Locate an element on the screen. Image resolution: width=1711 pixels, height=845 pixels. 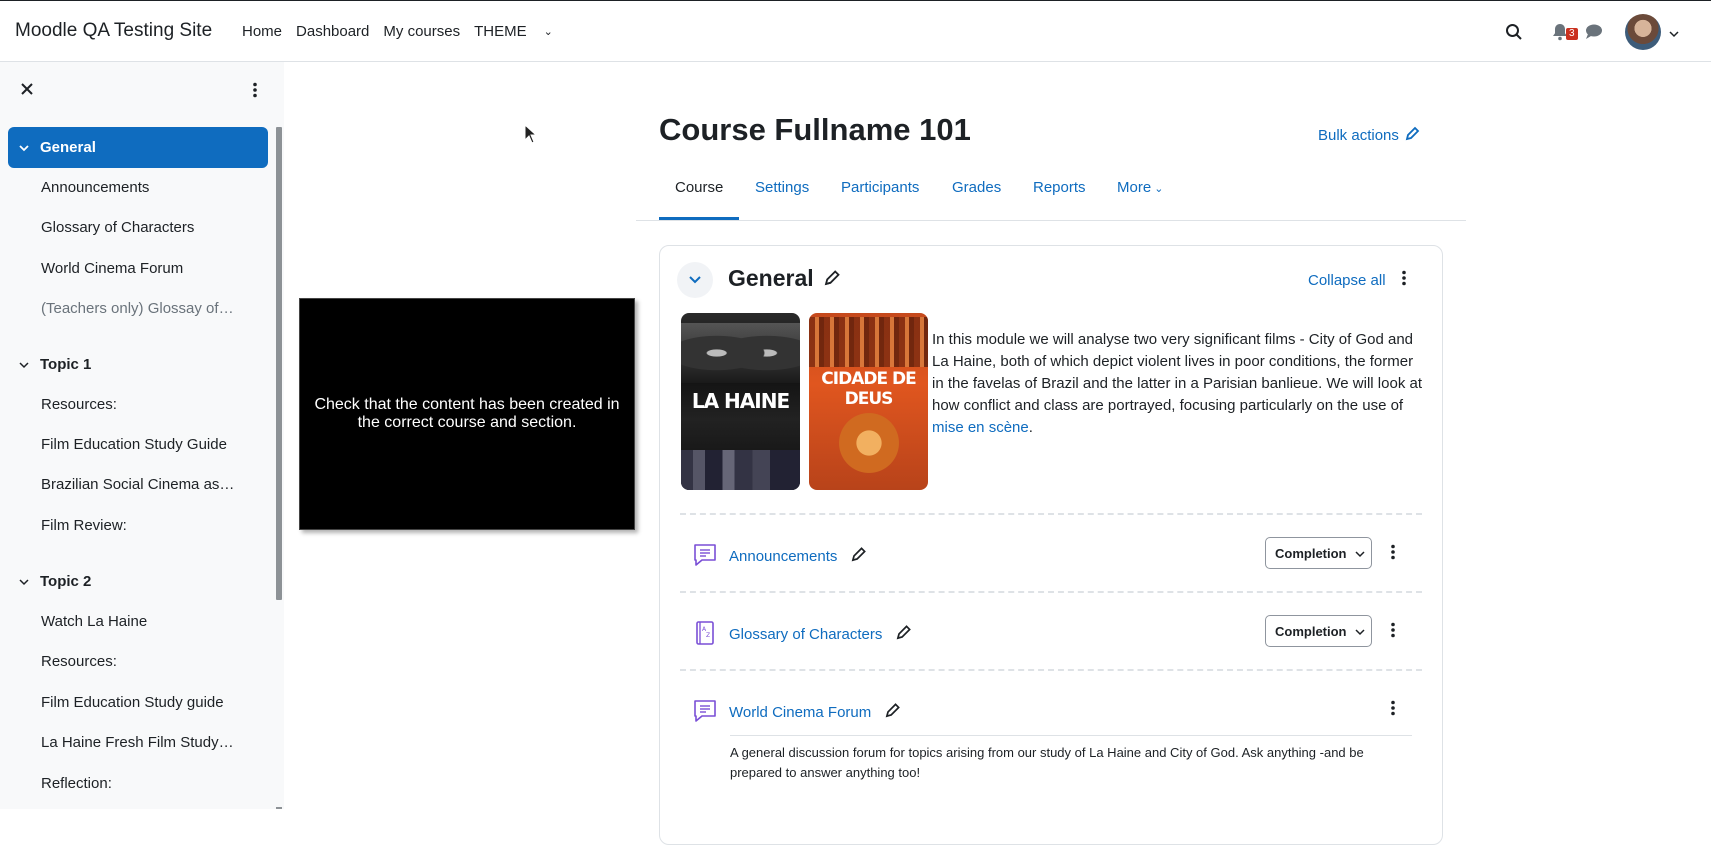
activity-name: Announcements is located at coordinates (783, 556).